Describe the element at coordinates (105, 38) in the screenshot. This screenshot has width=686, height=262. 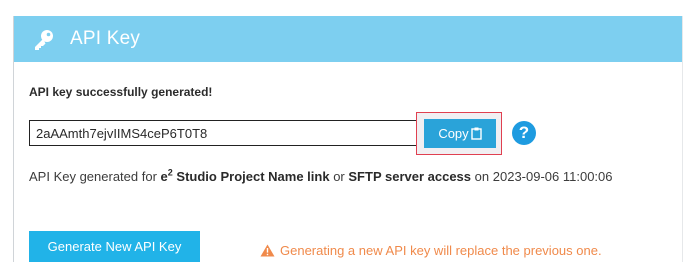
I see `panel-title: API Key` at that location.